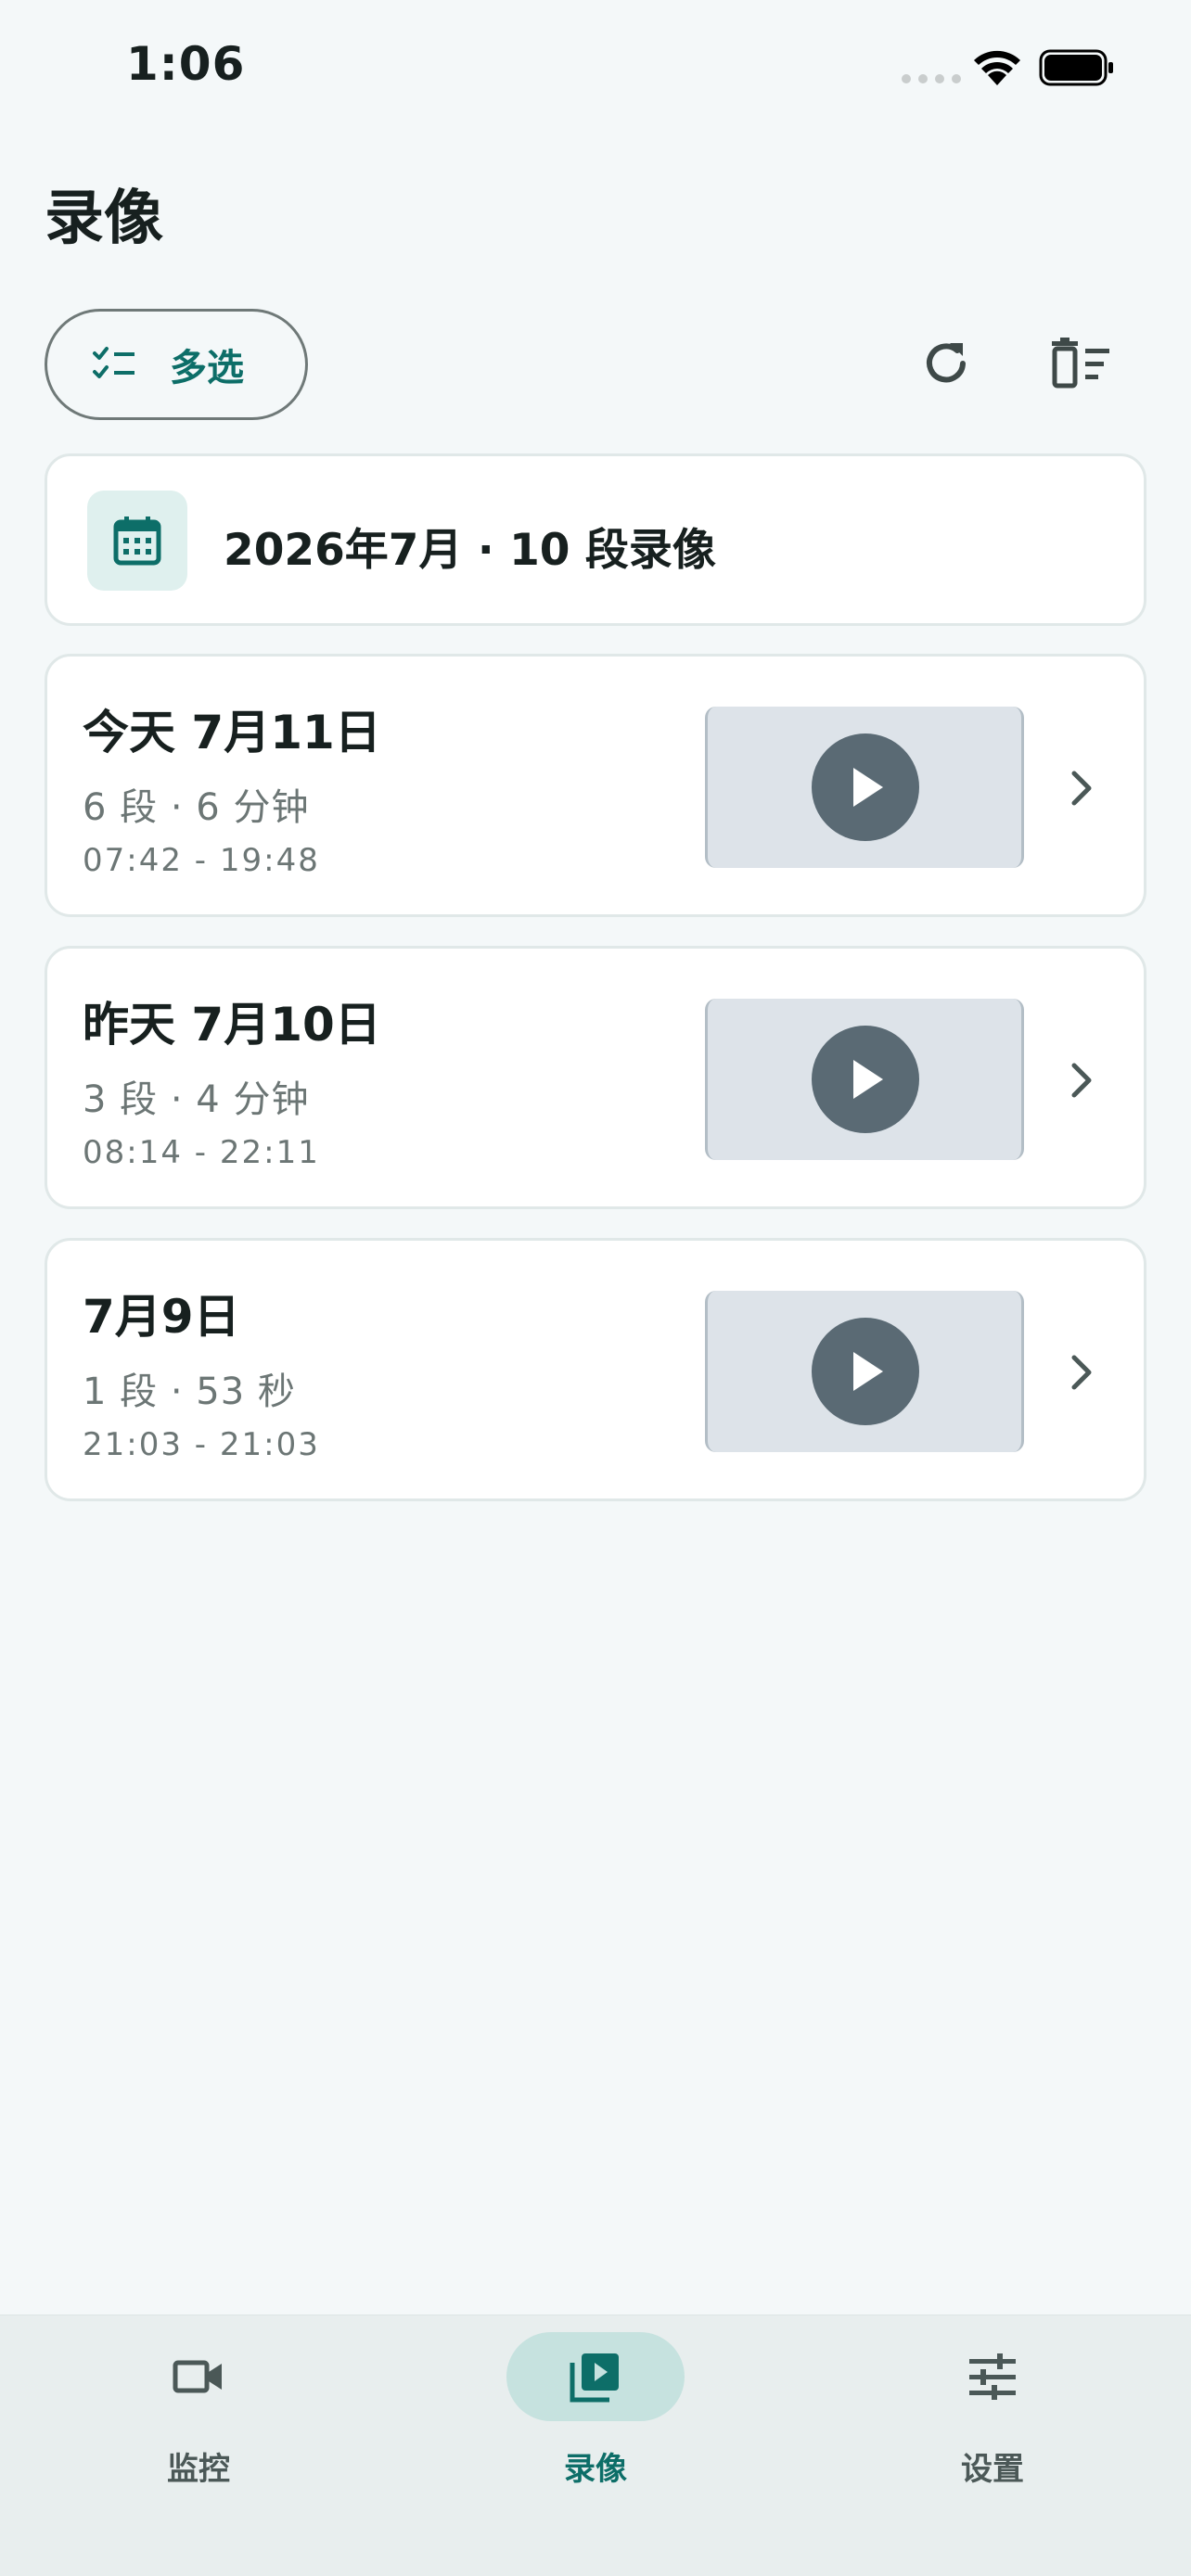  What do you see at coordinates (992, 2469) in the screenshot?
I see `nav-label: 设置` at bounding box center [992, 2469].